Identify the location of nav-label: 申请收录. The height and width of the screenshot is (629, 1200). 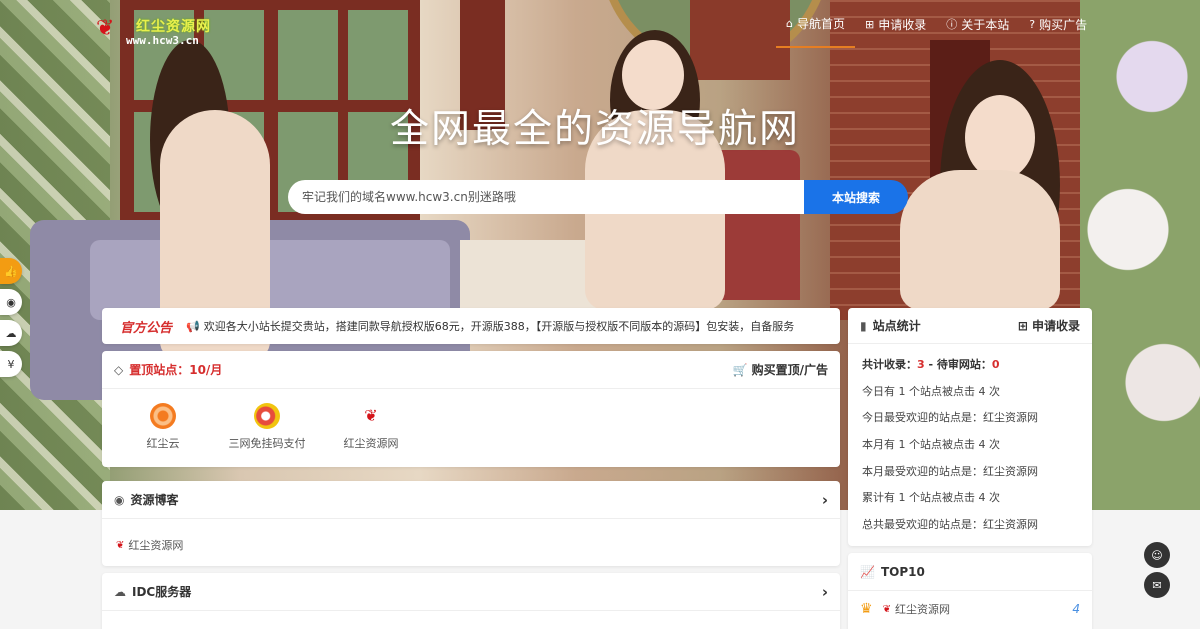
(902, 24).